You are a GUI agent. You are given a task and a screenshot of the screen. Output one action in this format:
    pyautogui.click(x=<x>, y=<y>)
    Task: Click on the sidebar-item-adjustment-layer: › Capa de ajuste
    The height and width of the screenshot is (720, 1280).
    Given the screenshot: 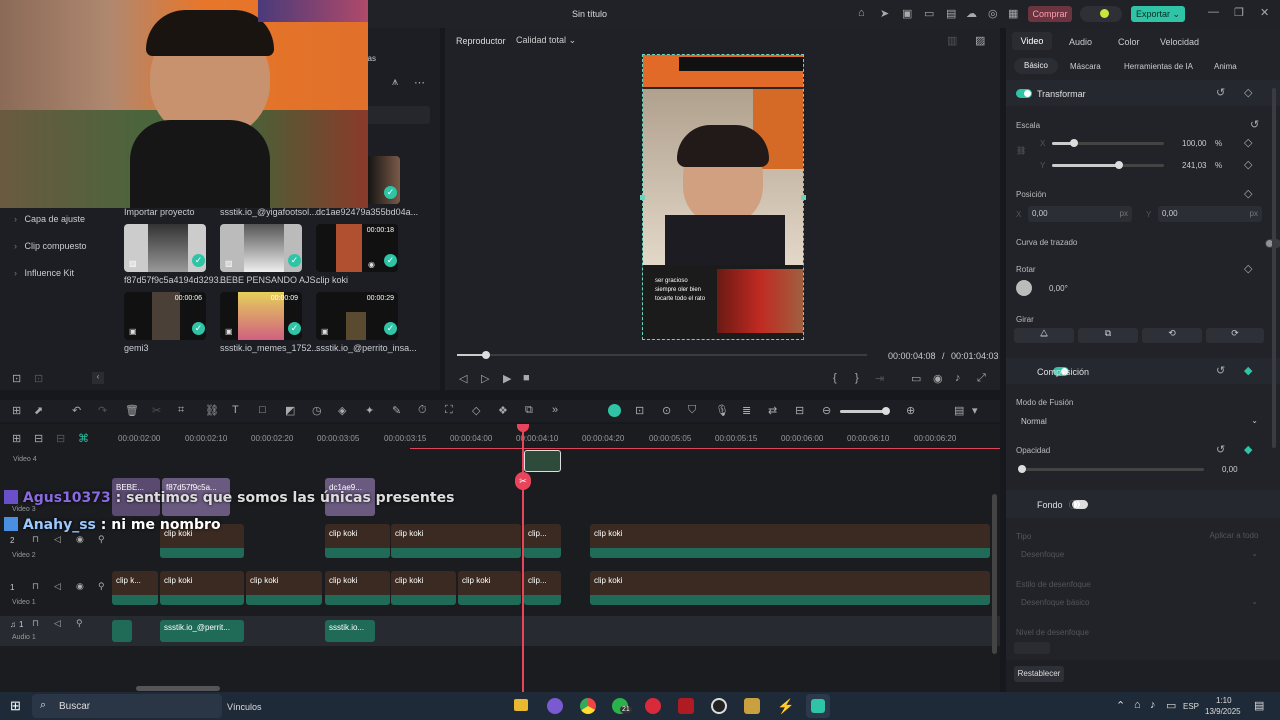 What is the action you would take?
    pyautogui.click(x=55, y=221)
    